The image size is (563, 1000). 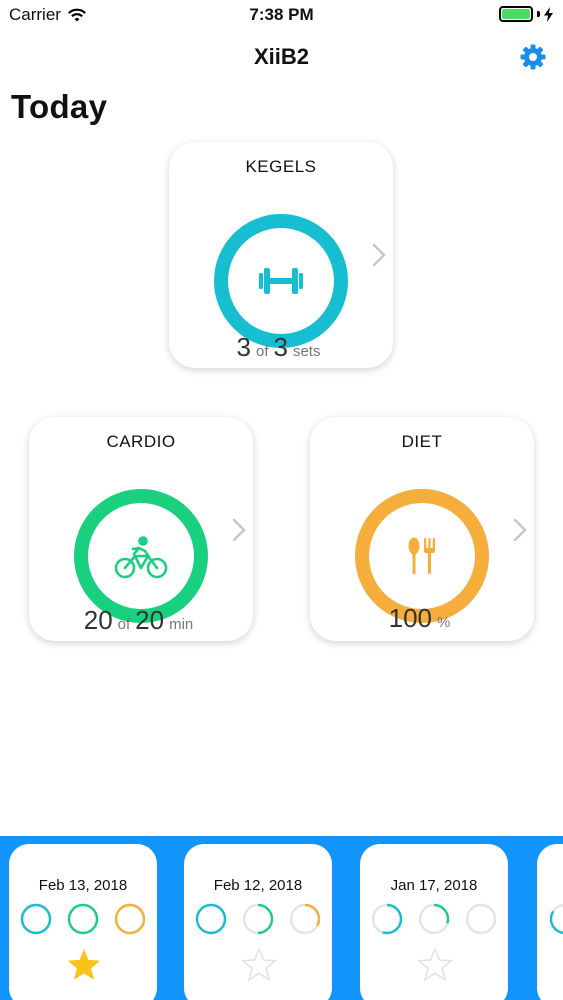 What do you see at coordinates (181, 624) in the screenshot?
I see `cardio-unit: min` at bounding box center [181, 624].